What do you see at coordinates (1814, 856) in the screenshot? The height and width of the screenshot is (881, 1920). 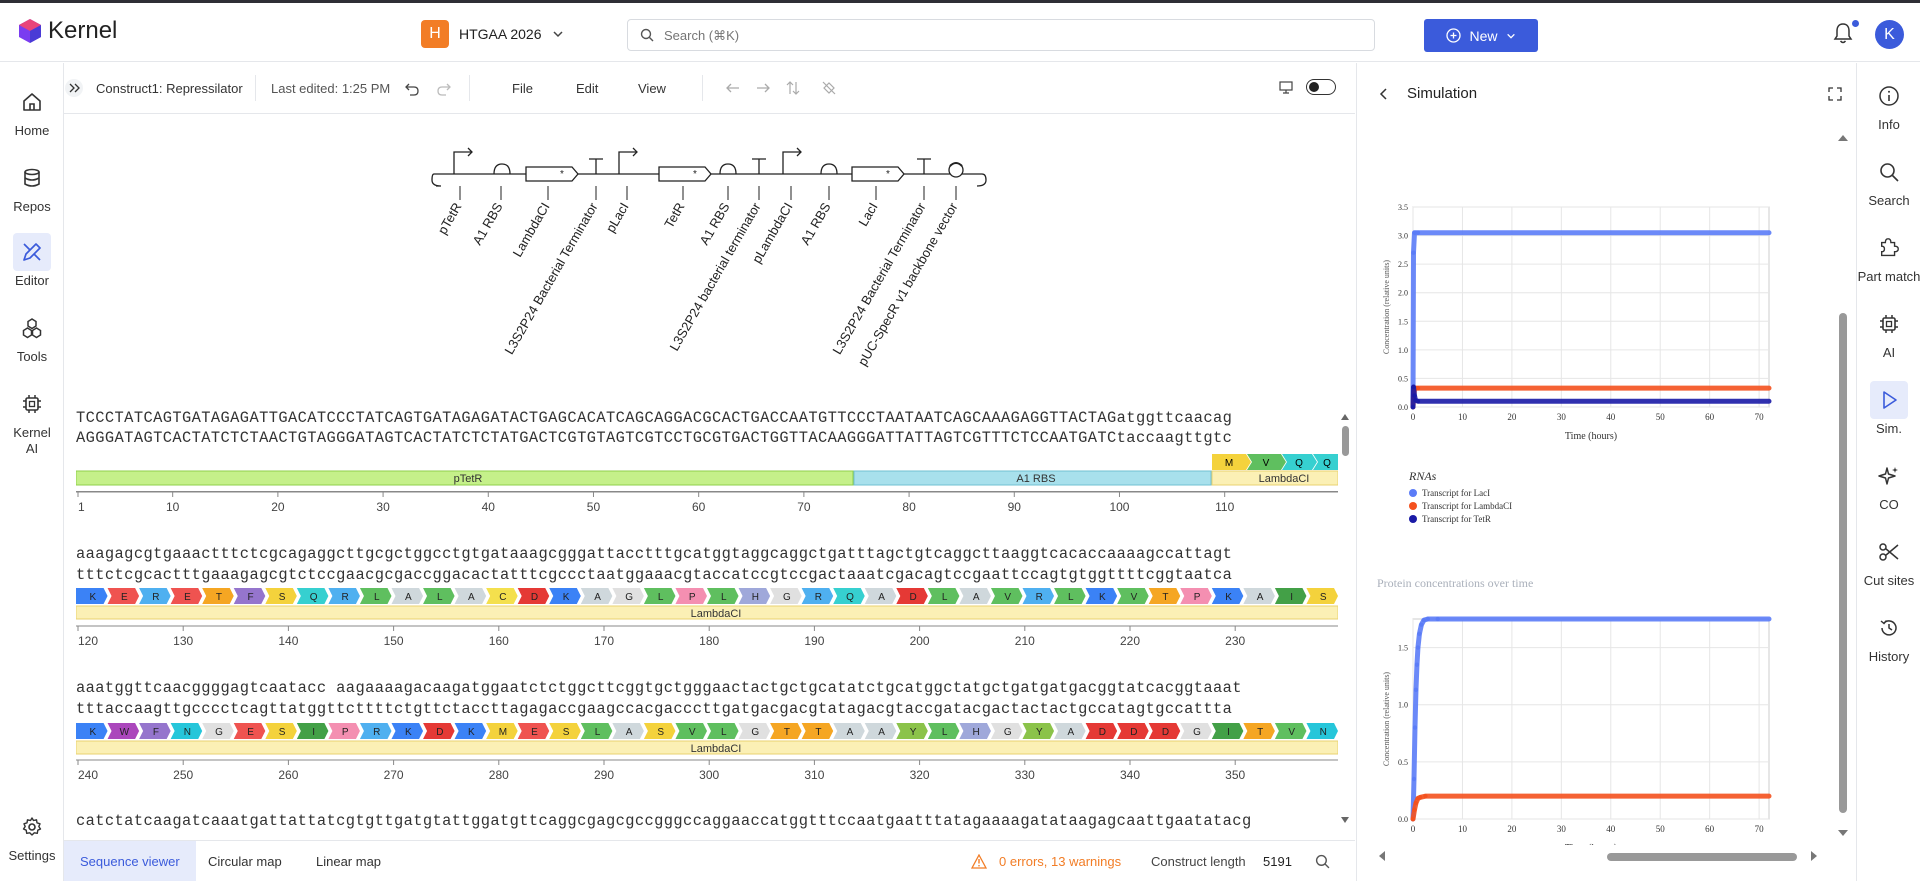 I see `scroll-right-icon` at bounding box center [1814, 856].